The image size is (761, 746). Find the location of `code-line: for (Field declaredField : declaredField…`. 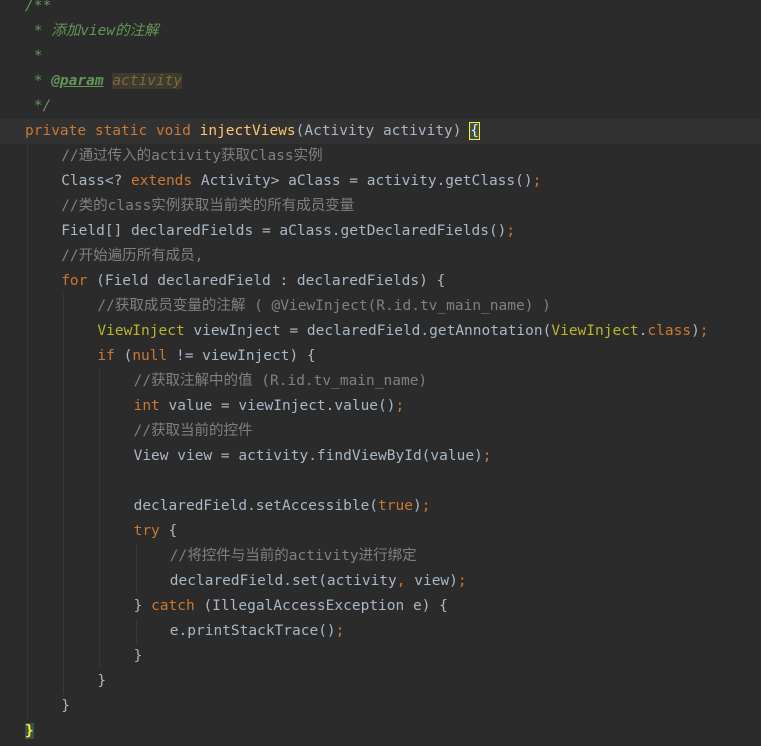

code-line: for (Field declaredField : declaredField… is located at coordinates (380, 281).